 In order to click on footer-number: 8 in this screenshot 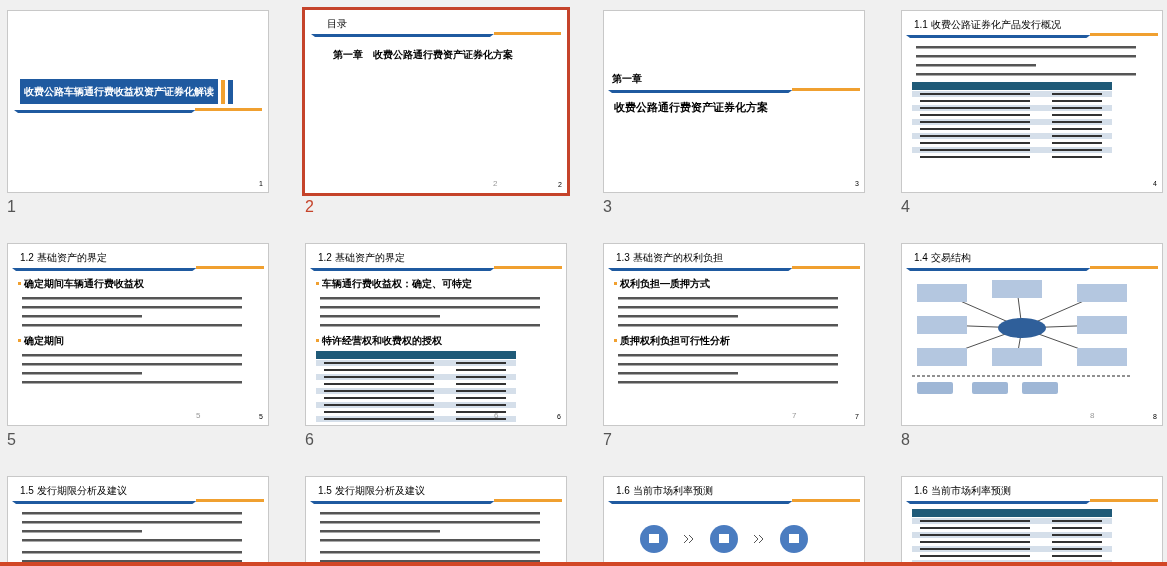, I will do `click(1092, 416)`.